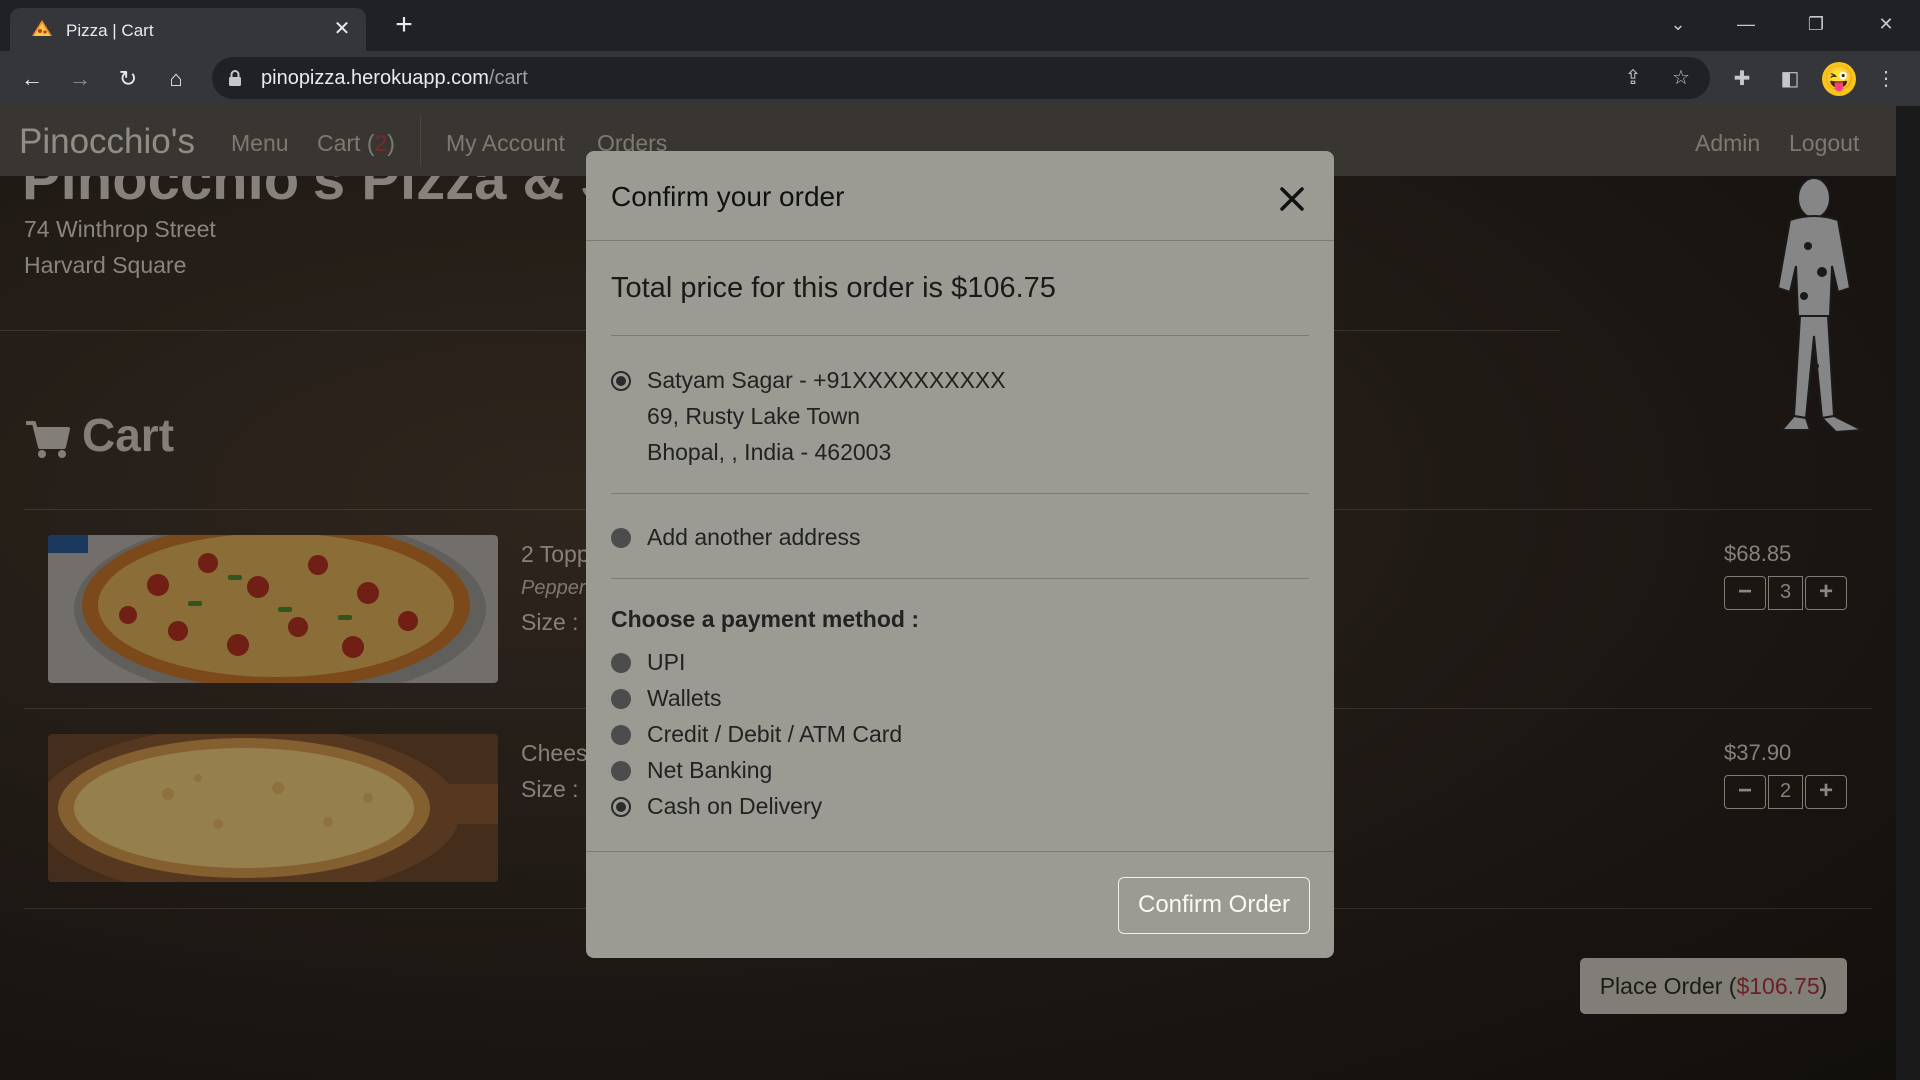 The height and width of the screenshot is (1080, 1920). What do you see at coordinates (960, 25) in the screenshot?
I see `browser-tabstrip: Pizza | Cart ✕ + ⌄ — ❐ ✕` at bounding box center [960, 25].